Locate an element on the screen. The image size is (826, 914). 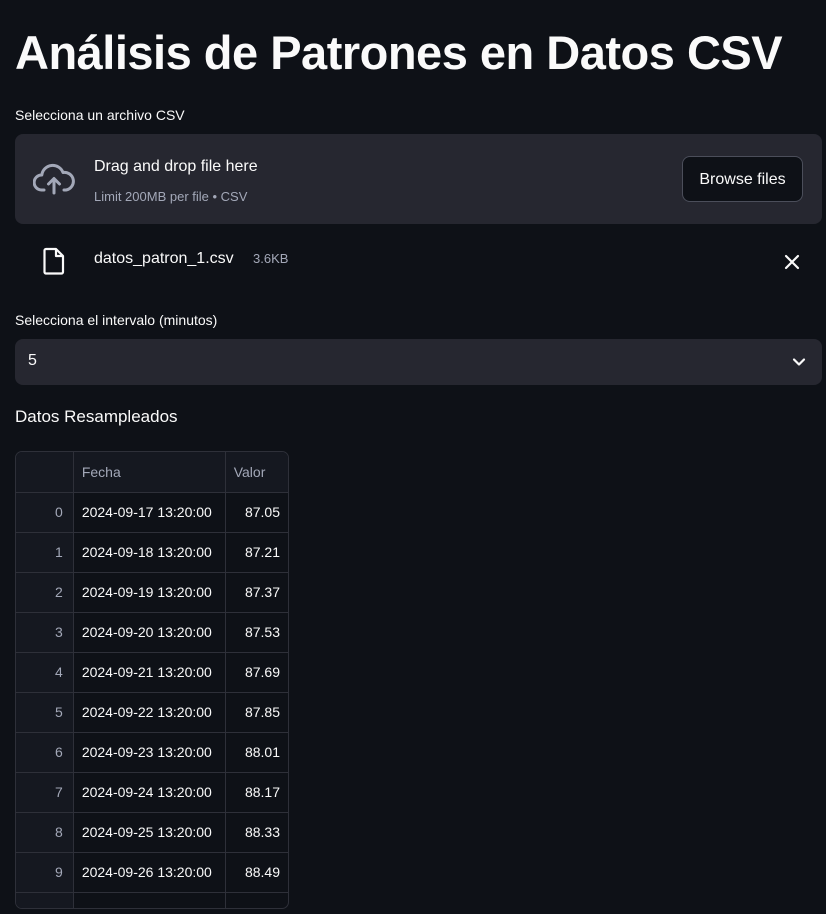
table-row: 6 2024-09-23 13:20:00 88.01 is located at coordinates (152, 752).